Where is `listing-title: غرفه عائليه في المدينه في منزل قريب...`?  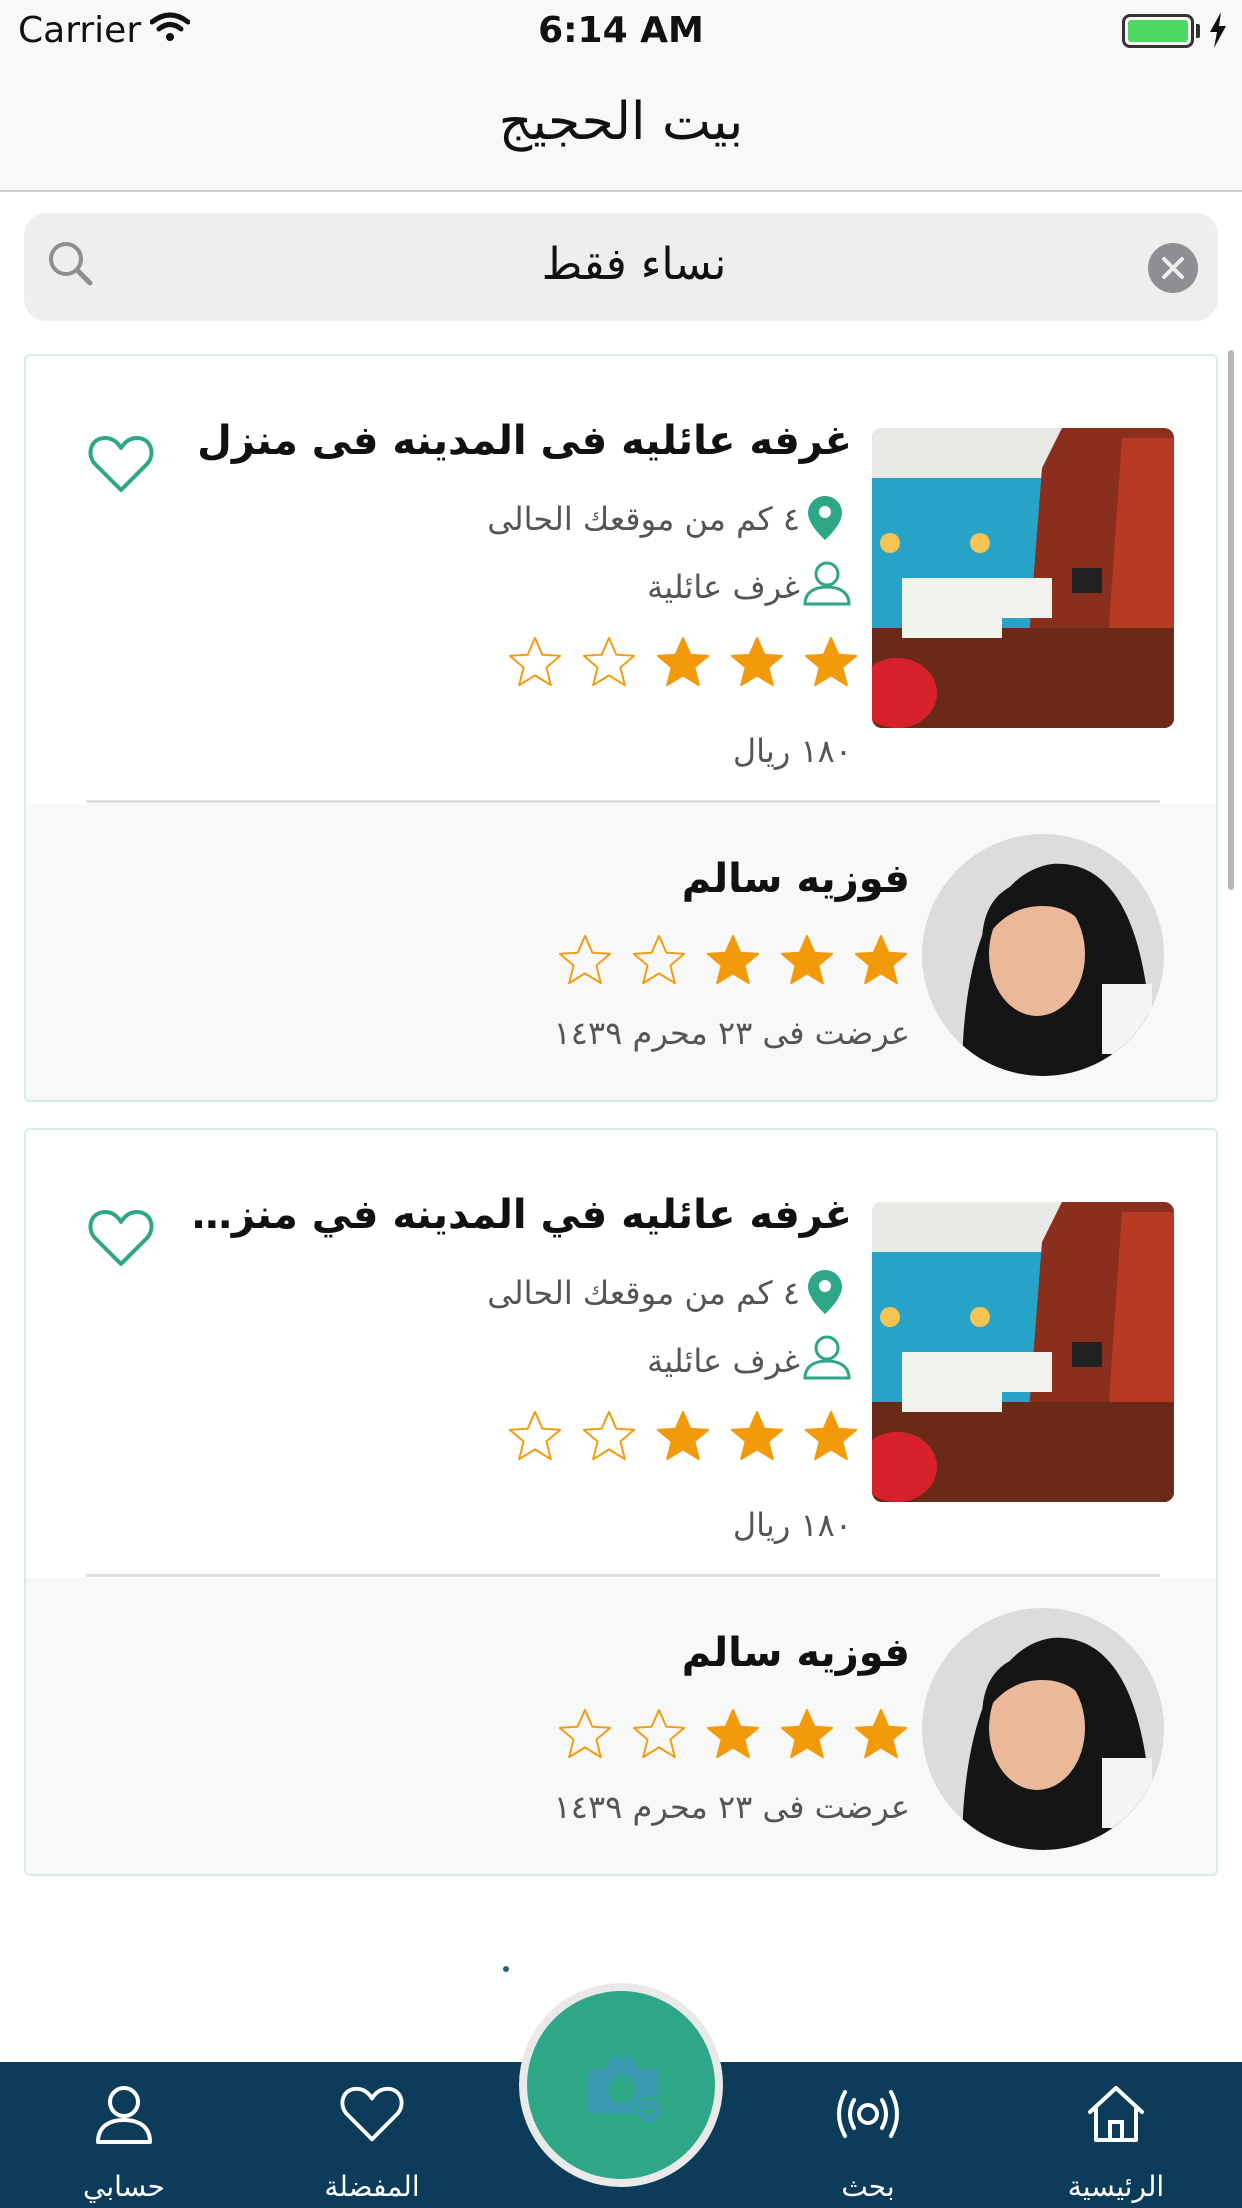
listing-title: غرفه عائليه في المدينه في منزل قريب... is located at coordinates (512, 1215).